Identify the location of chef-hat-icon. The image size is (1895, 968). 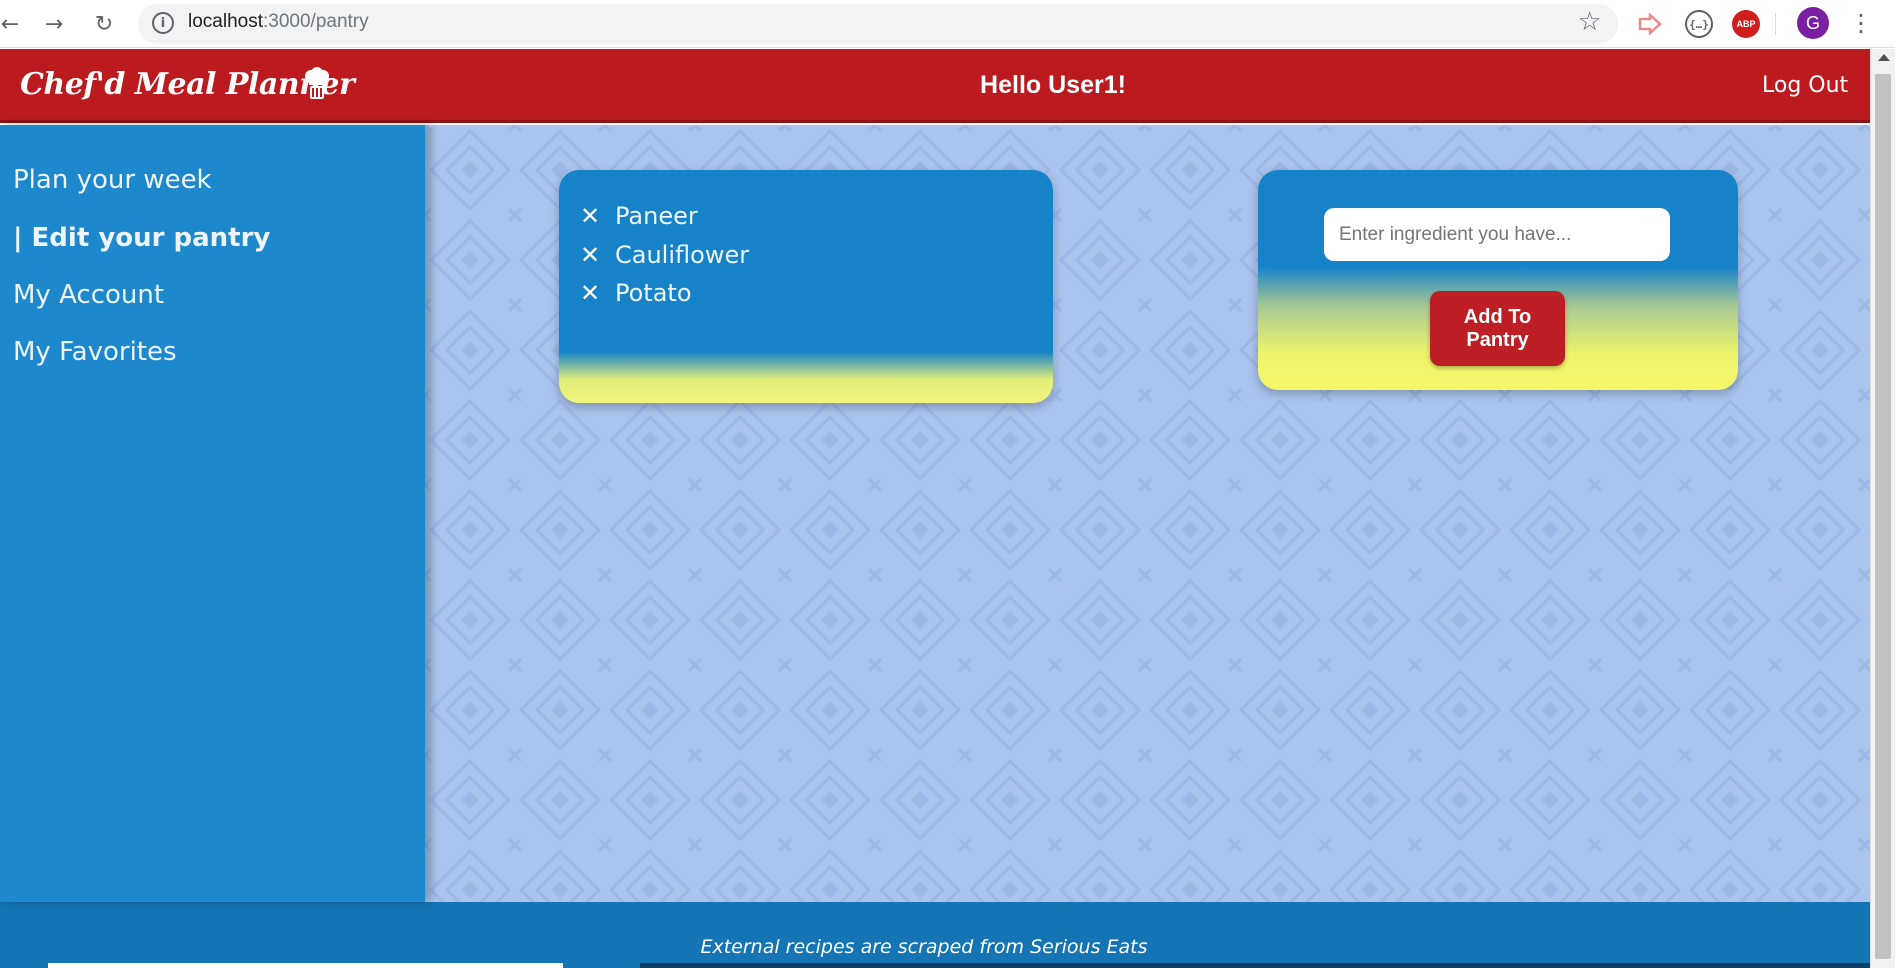
(317, 83).